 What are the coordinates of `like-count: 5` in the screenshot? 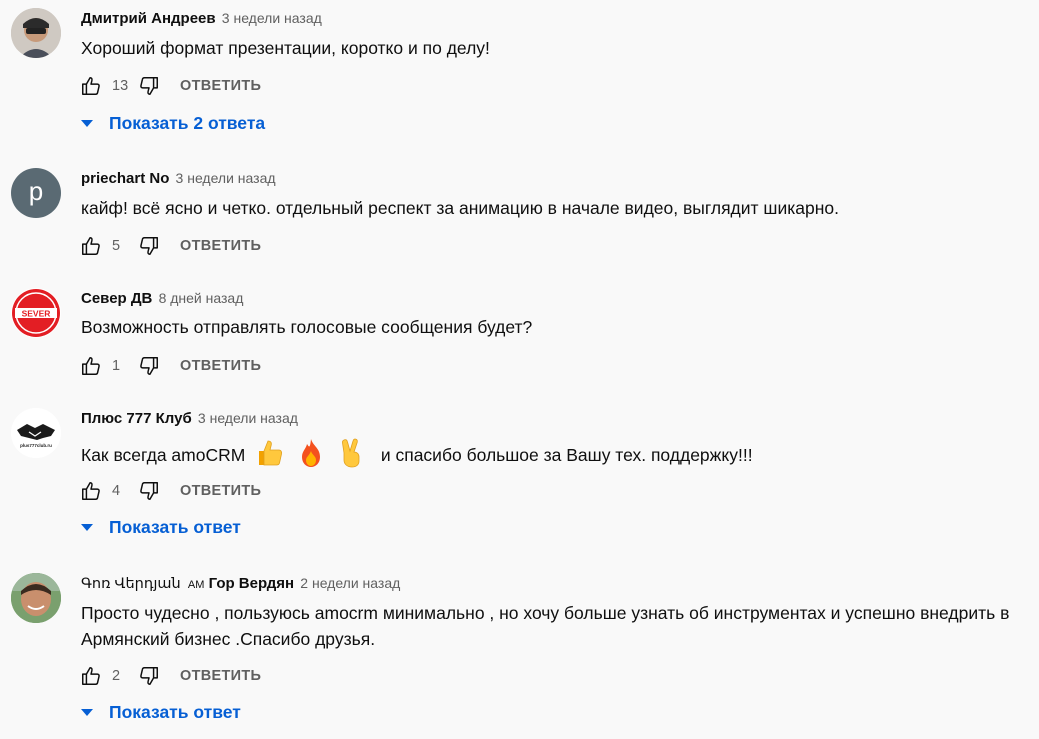 It's located at (116, 246).